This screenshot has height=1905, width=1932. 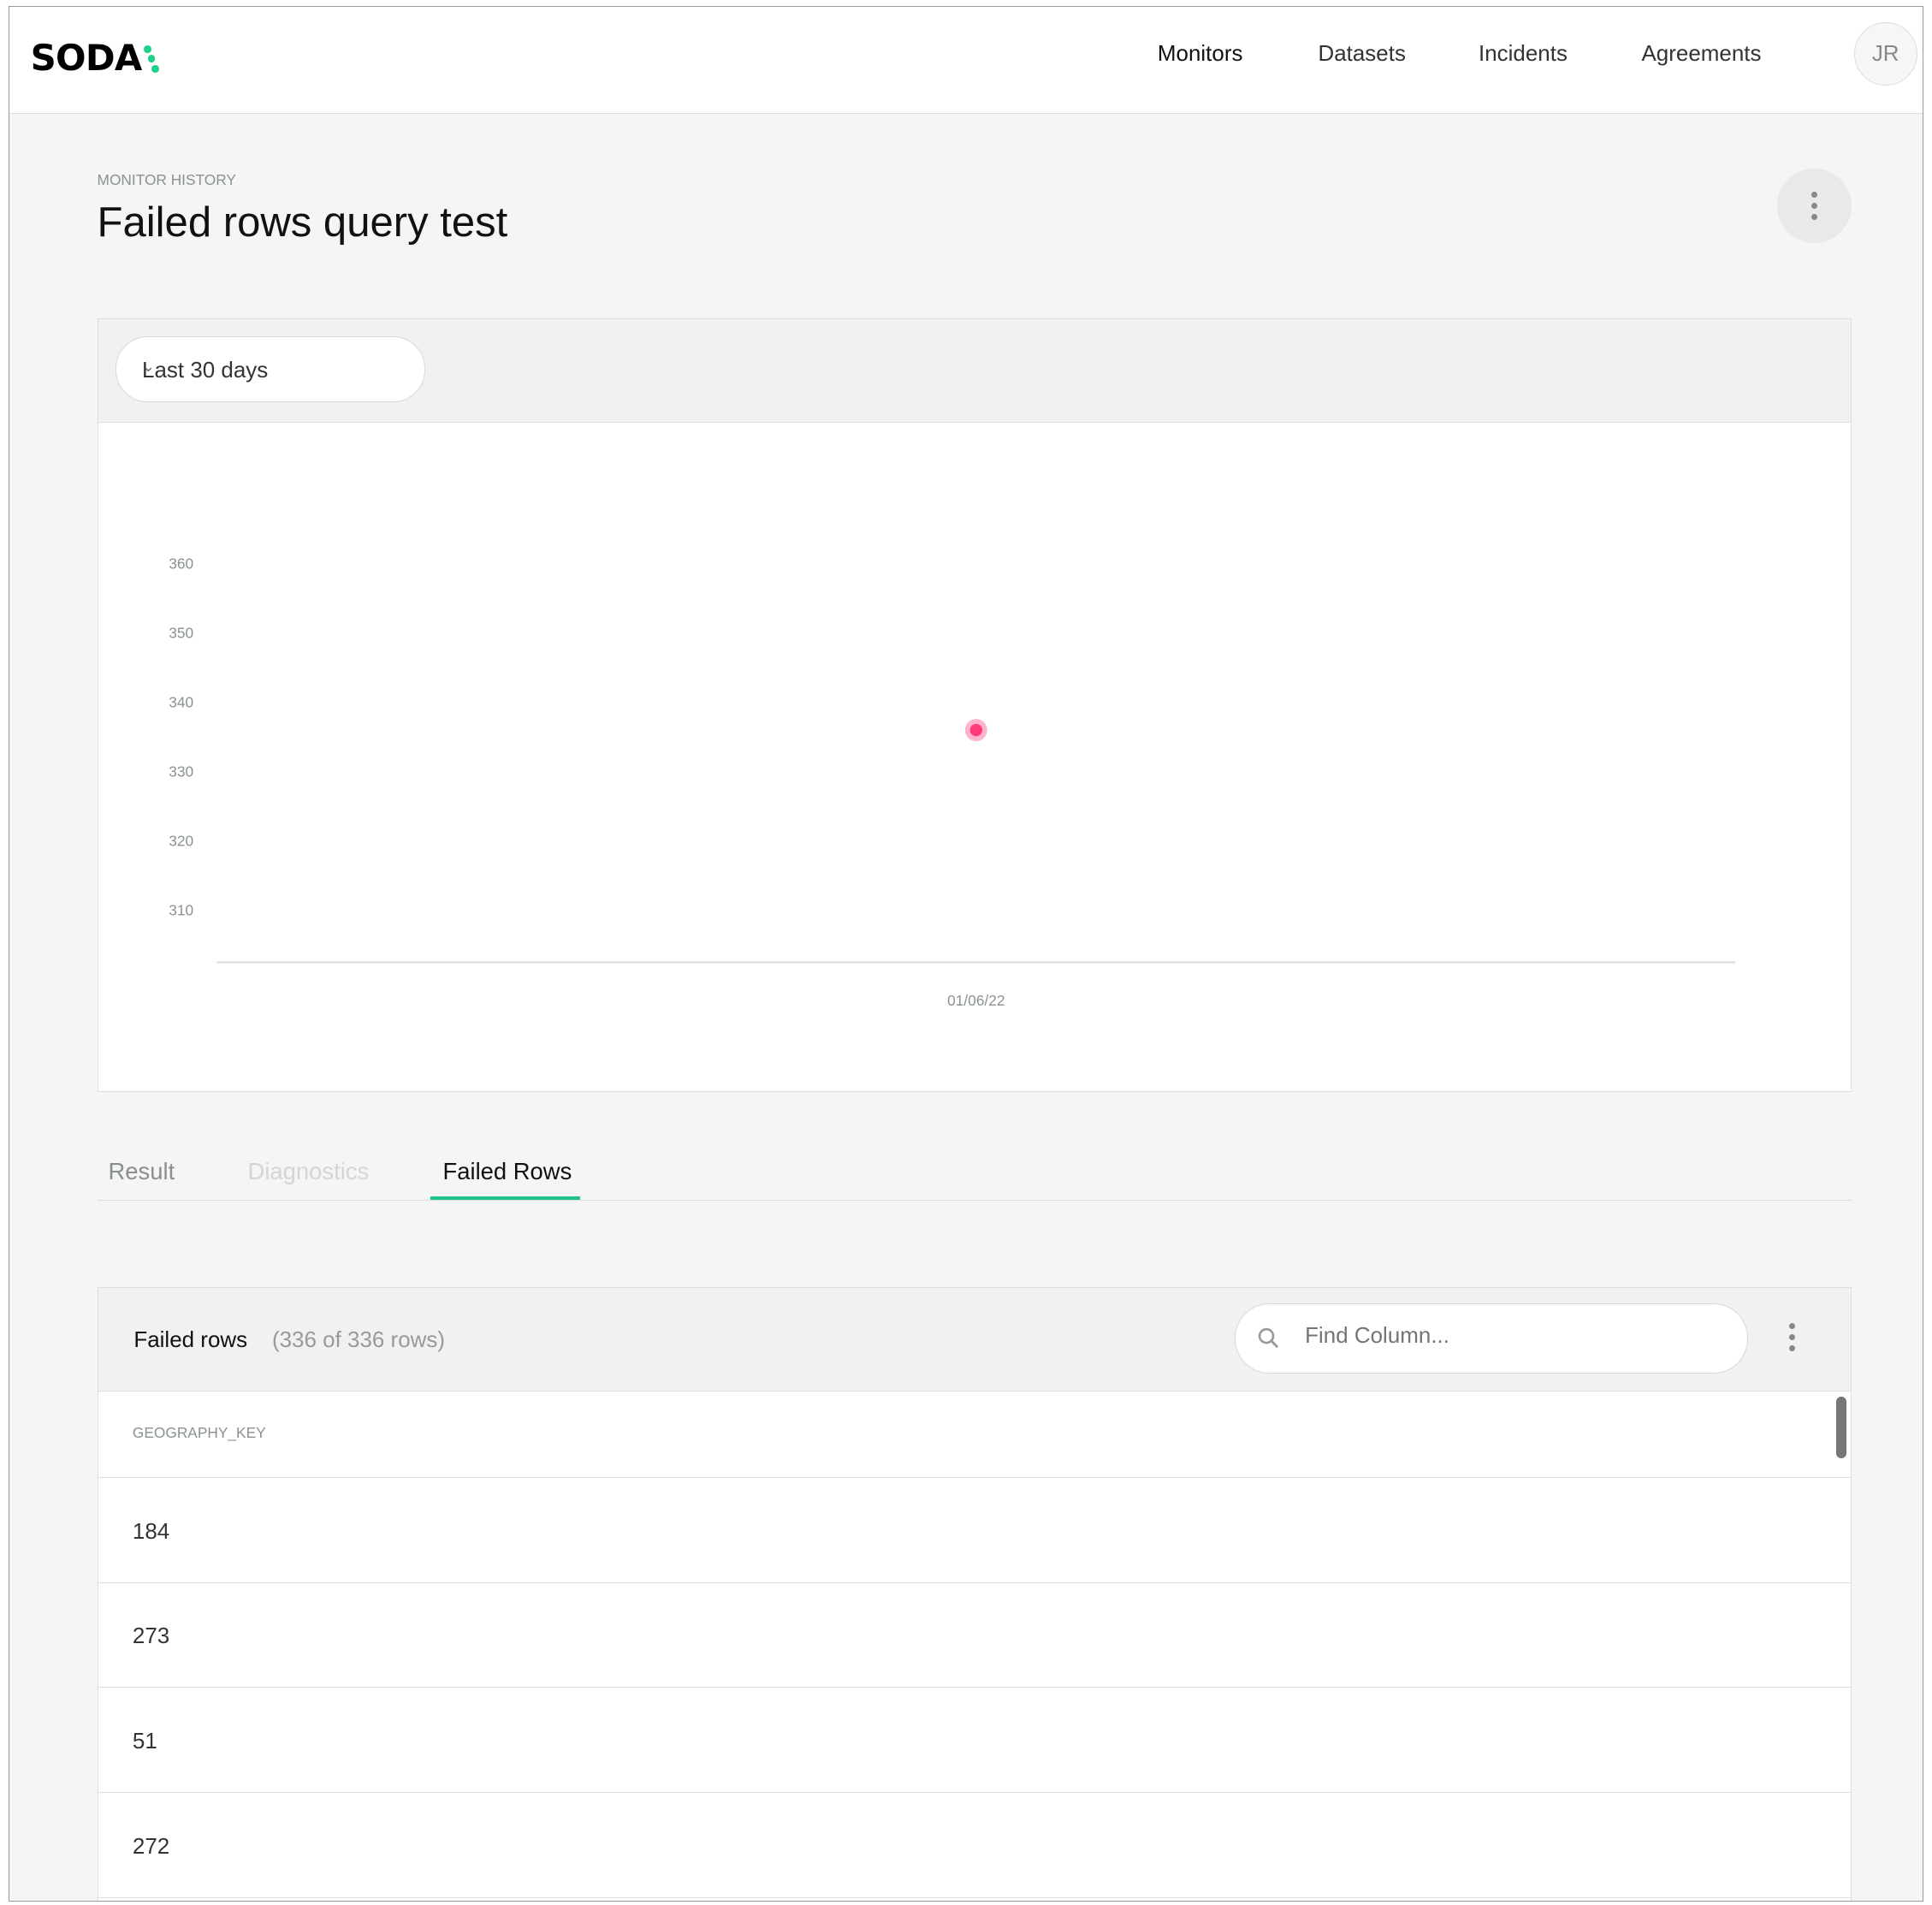 What do you see at coordinates (181, 701) in the screenshot?
I see `y-tick-label: 340` at bounding box center [181, 701].